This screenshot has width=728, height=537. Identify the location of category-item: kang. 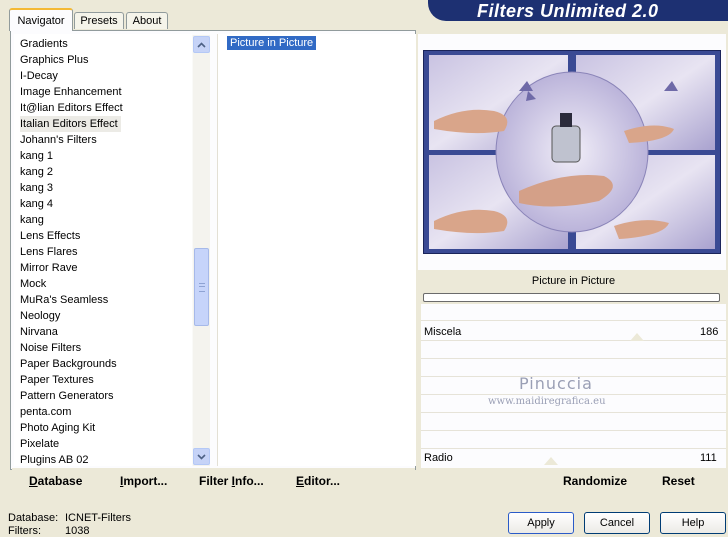
(33, 220).